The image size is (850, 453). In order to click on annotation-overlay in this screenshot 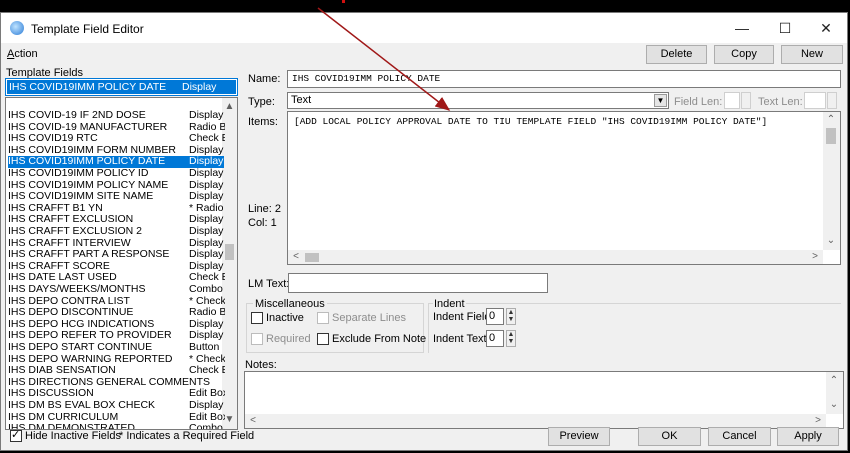, I will do `click(384, 55)`.